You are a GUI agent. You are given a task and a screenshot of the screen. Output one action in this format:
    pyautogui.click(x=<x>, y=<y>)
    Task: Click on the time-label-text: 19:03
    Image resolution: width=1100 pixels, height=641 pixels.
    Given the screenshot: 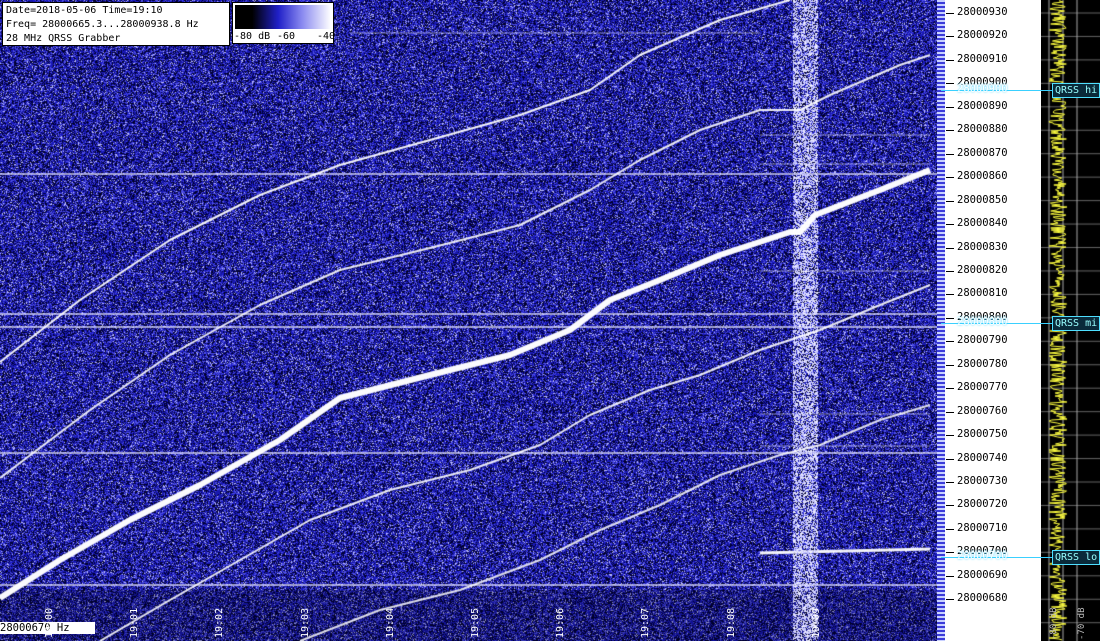 What is the action you would take?
    pyautogui.click(x=305, y=622)
    